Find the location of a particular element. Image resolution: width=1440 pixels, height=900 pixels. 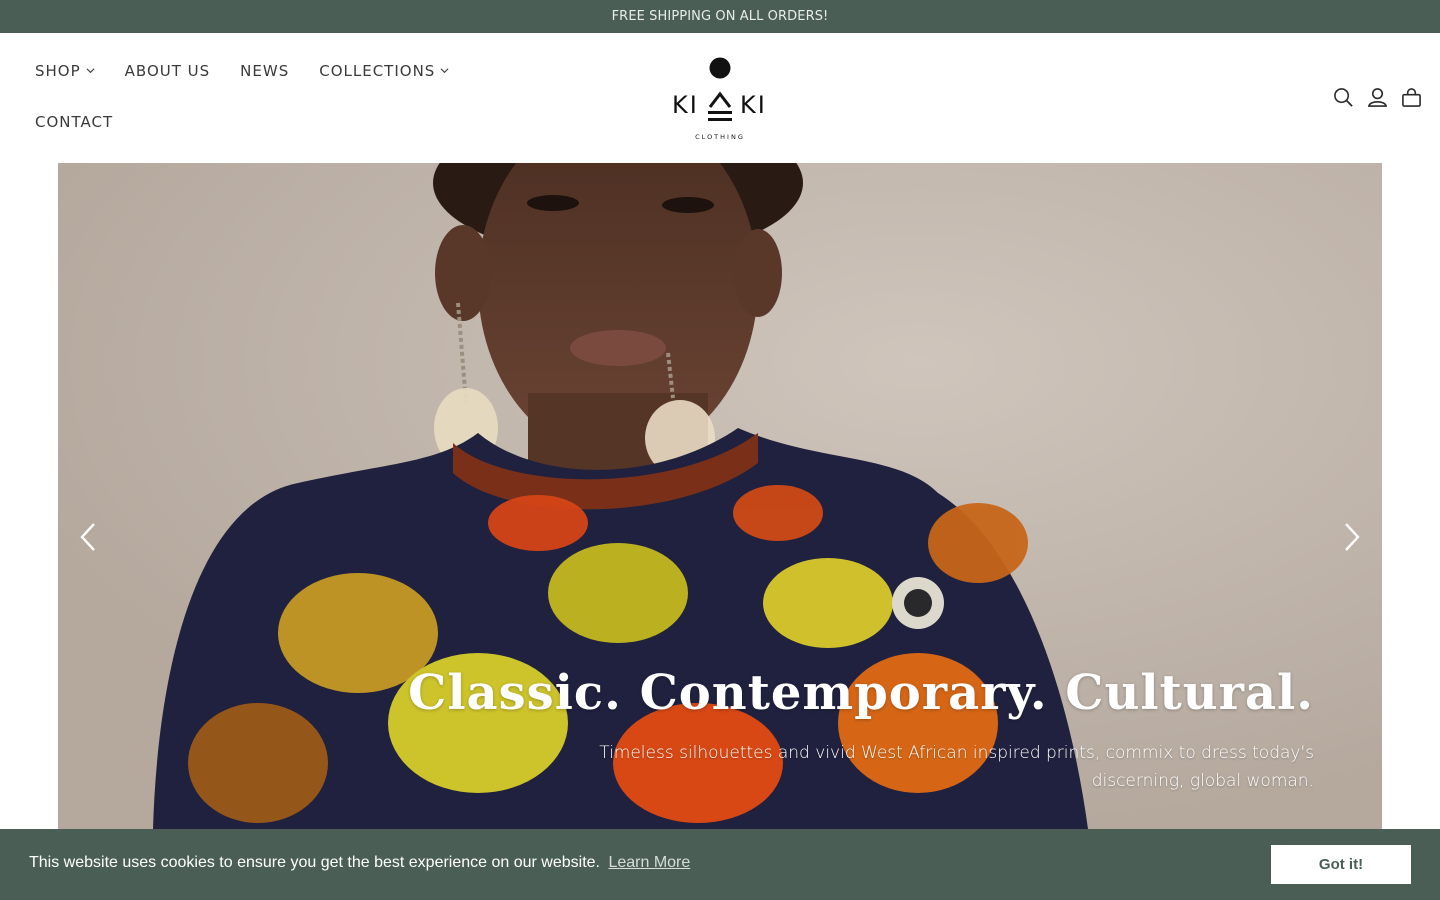

announcement-bar: FREE SHIPPING ON ALL ORDERS! is located at coordinates (720, 16).